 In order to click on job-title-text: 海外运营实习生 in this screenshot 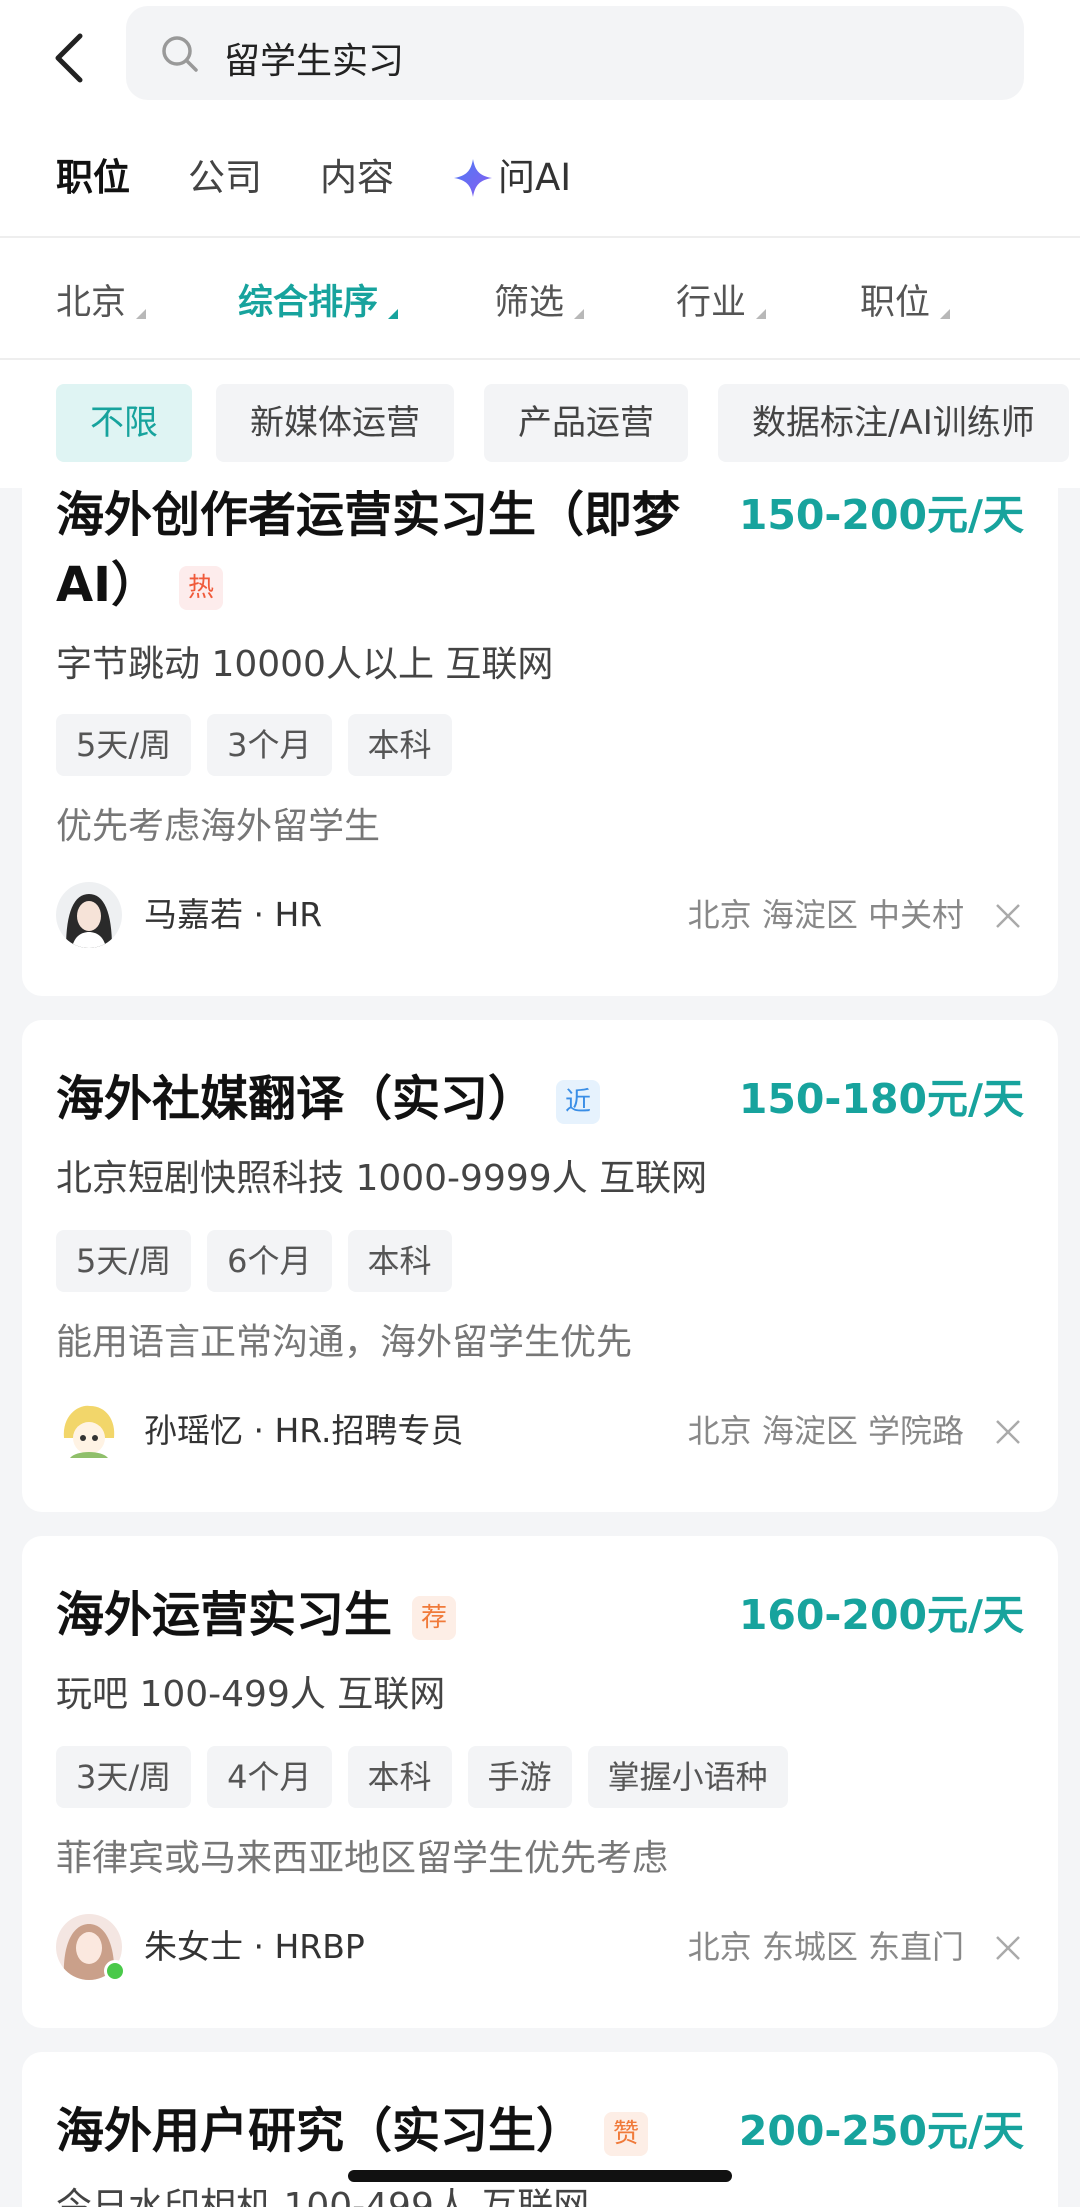, I will do `click(224, 1615)`.